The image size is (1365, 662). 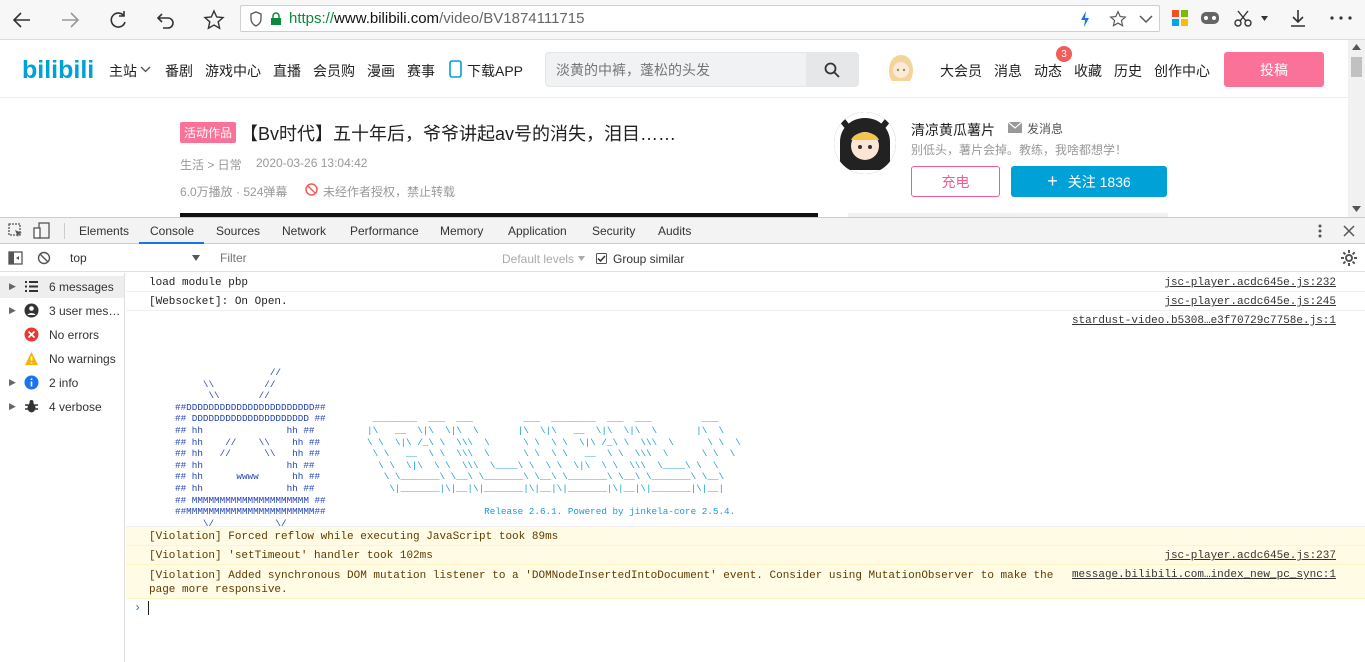 I want to click on group-similar-label: Group similar, so click(x=648, y=259).